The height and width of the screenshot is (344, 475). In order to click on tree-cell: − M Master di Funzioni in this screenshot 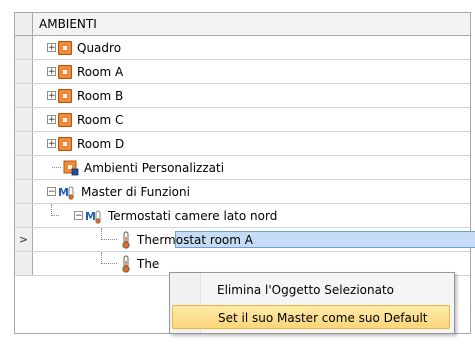, I will do `click(251, 191)`.